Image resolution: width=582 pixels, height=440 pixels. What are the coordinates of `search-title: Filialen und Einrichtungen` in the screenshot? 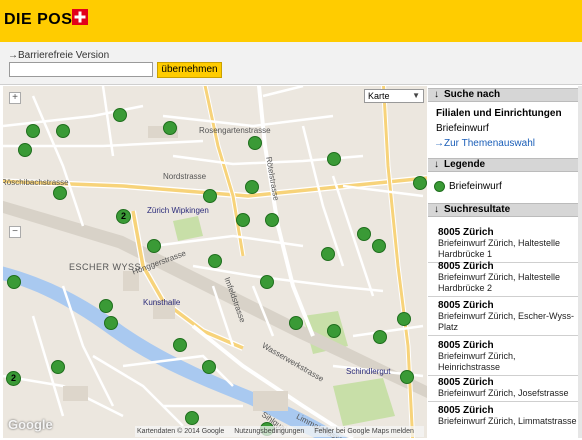 It's located at (499, 113).